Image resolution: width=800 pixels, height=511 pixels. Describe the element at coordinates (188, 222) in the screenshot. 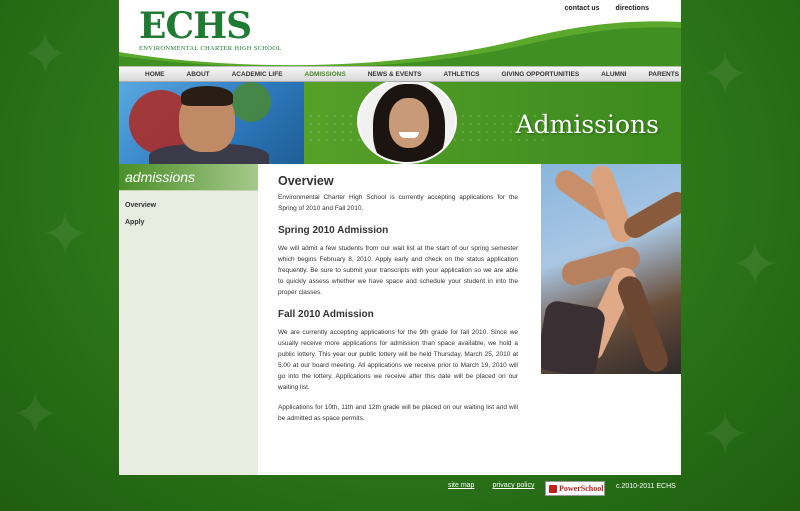

I see `sidebar-item-apply: Apply` at that location.